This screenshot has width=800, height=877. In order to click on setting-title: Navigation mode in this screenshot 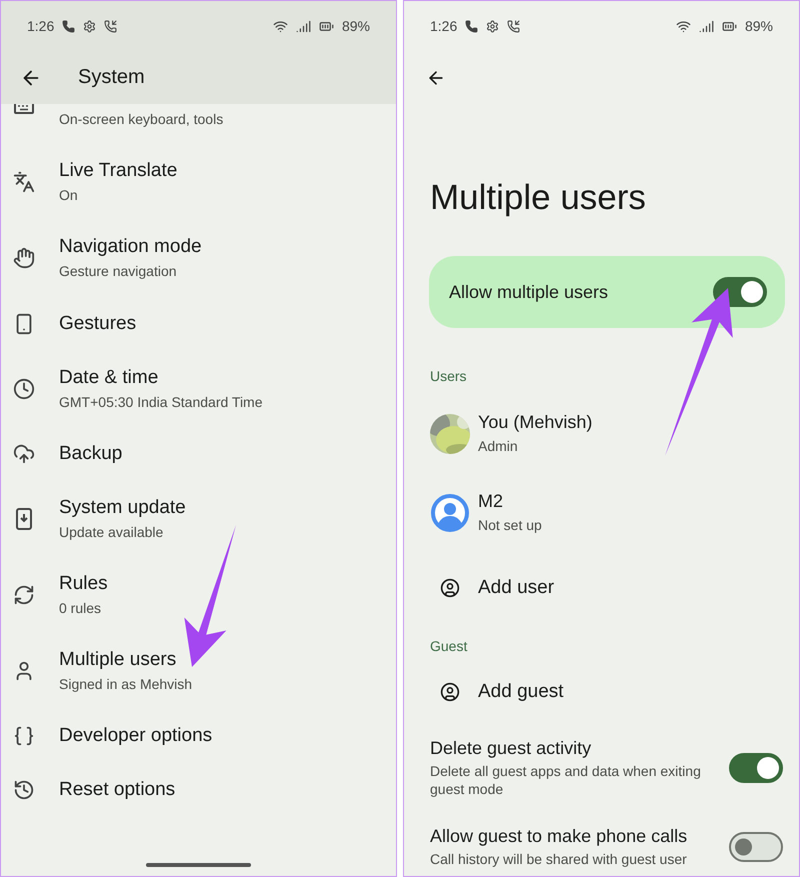, I will do `click(130, 247)`.